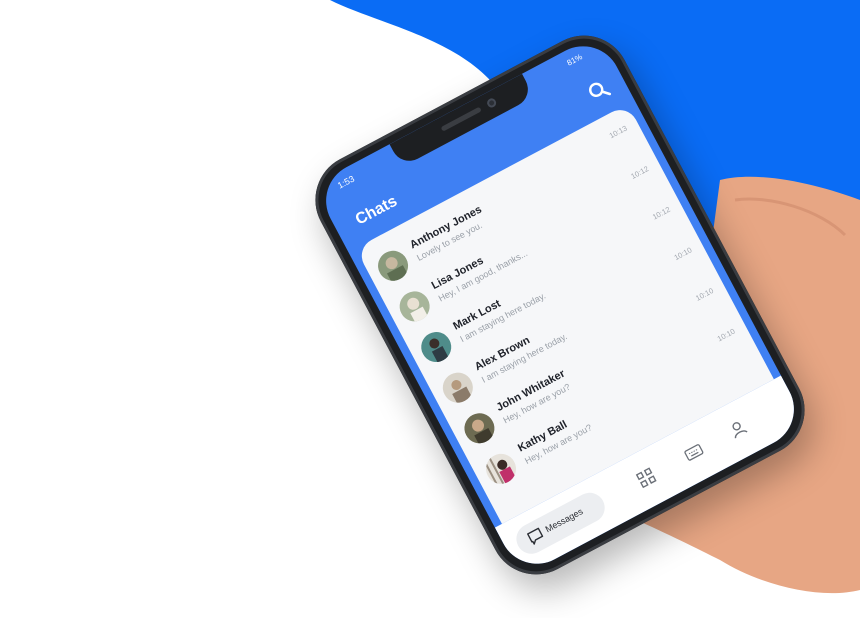 The image size is (860, 618). Describe the element at coordinates (461, 119) in the screenshot. I see `speaker` at that location.